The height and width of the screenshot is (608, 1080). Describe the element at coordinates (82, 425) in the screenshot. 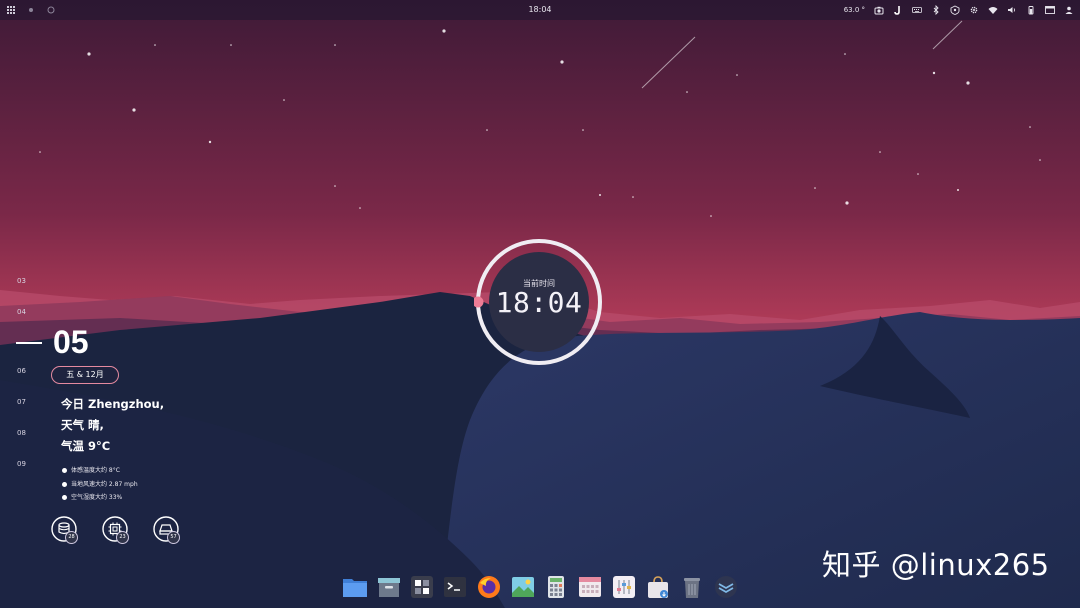

I see `weather-condition: 天气 晴,` at that location.